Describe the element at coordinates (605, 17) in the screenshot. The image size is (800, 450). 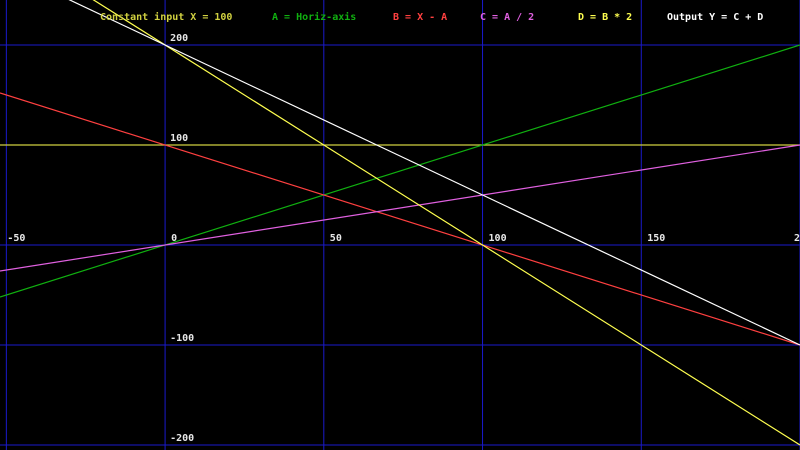
I see `legend-entry: D = B * 2` at that location.